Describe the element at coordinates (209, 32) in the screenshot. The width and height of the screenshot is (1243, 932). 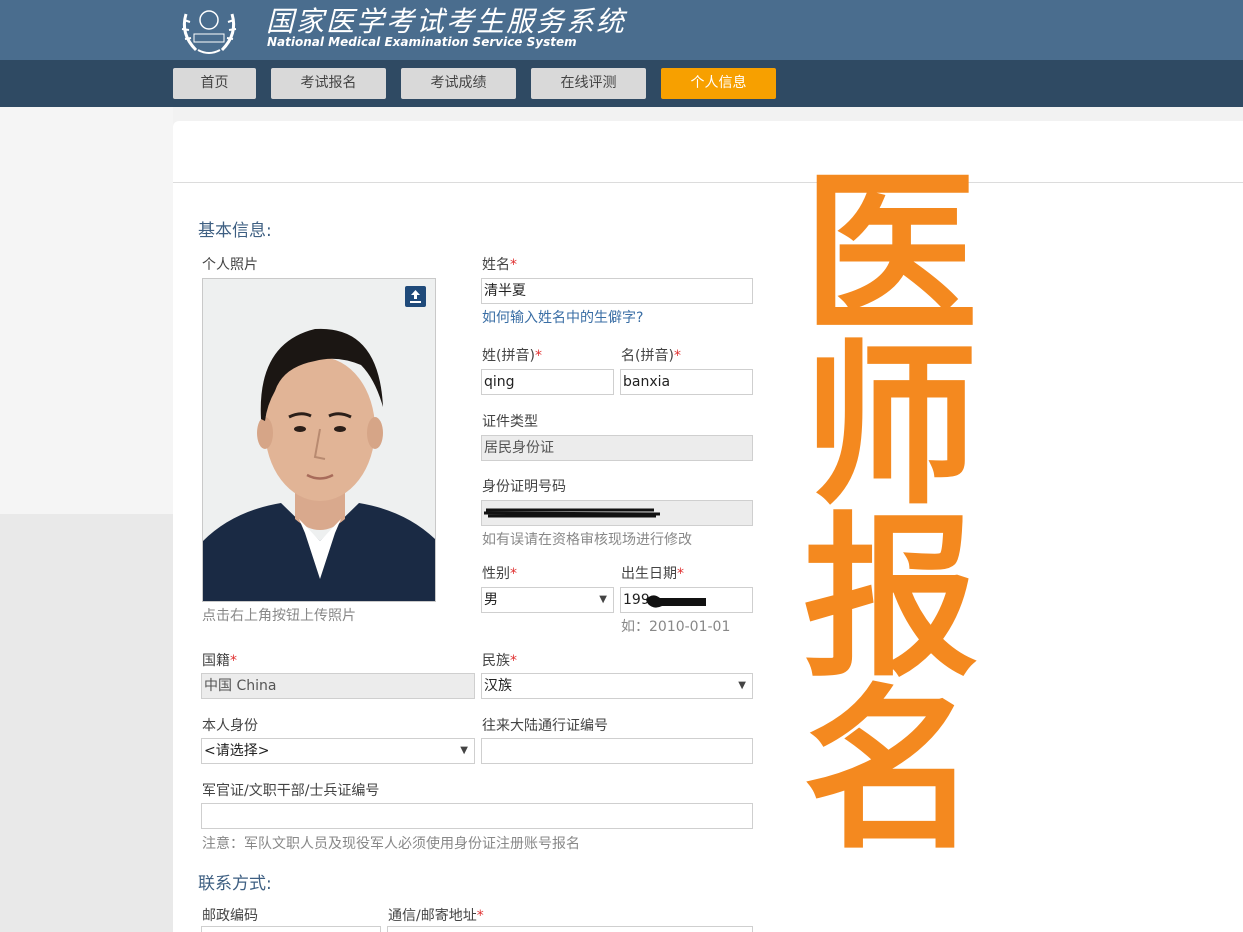
I see `logo-emblem-icon` at that location.